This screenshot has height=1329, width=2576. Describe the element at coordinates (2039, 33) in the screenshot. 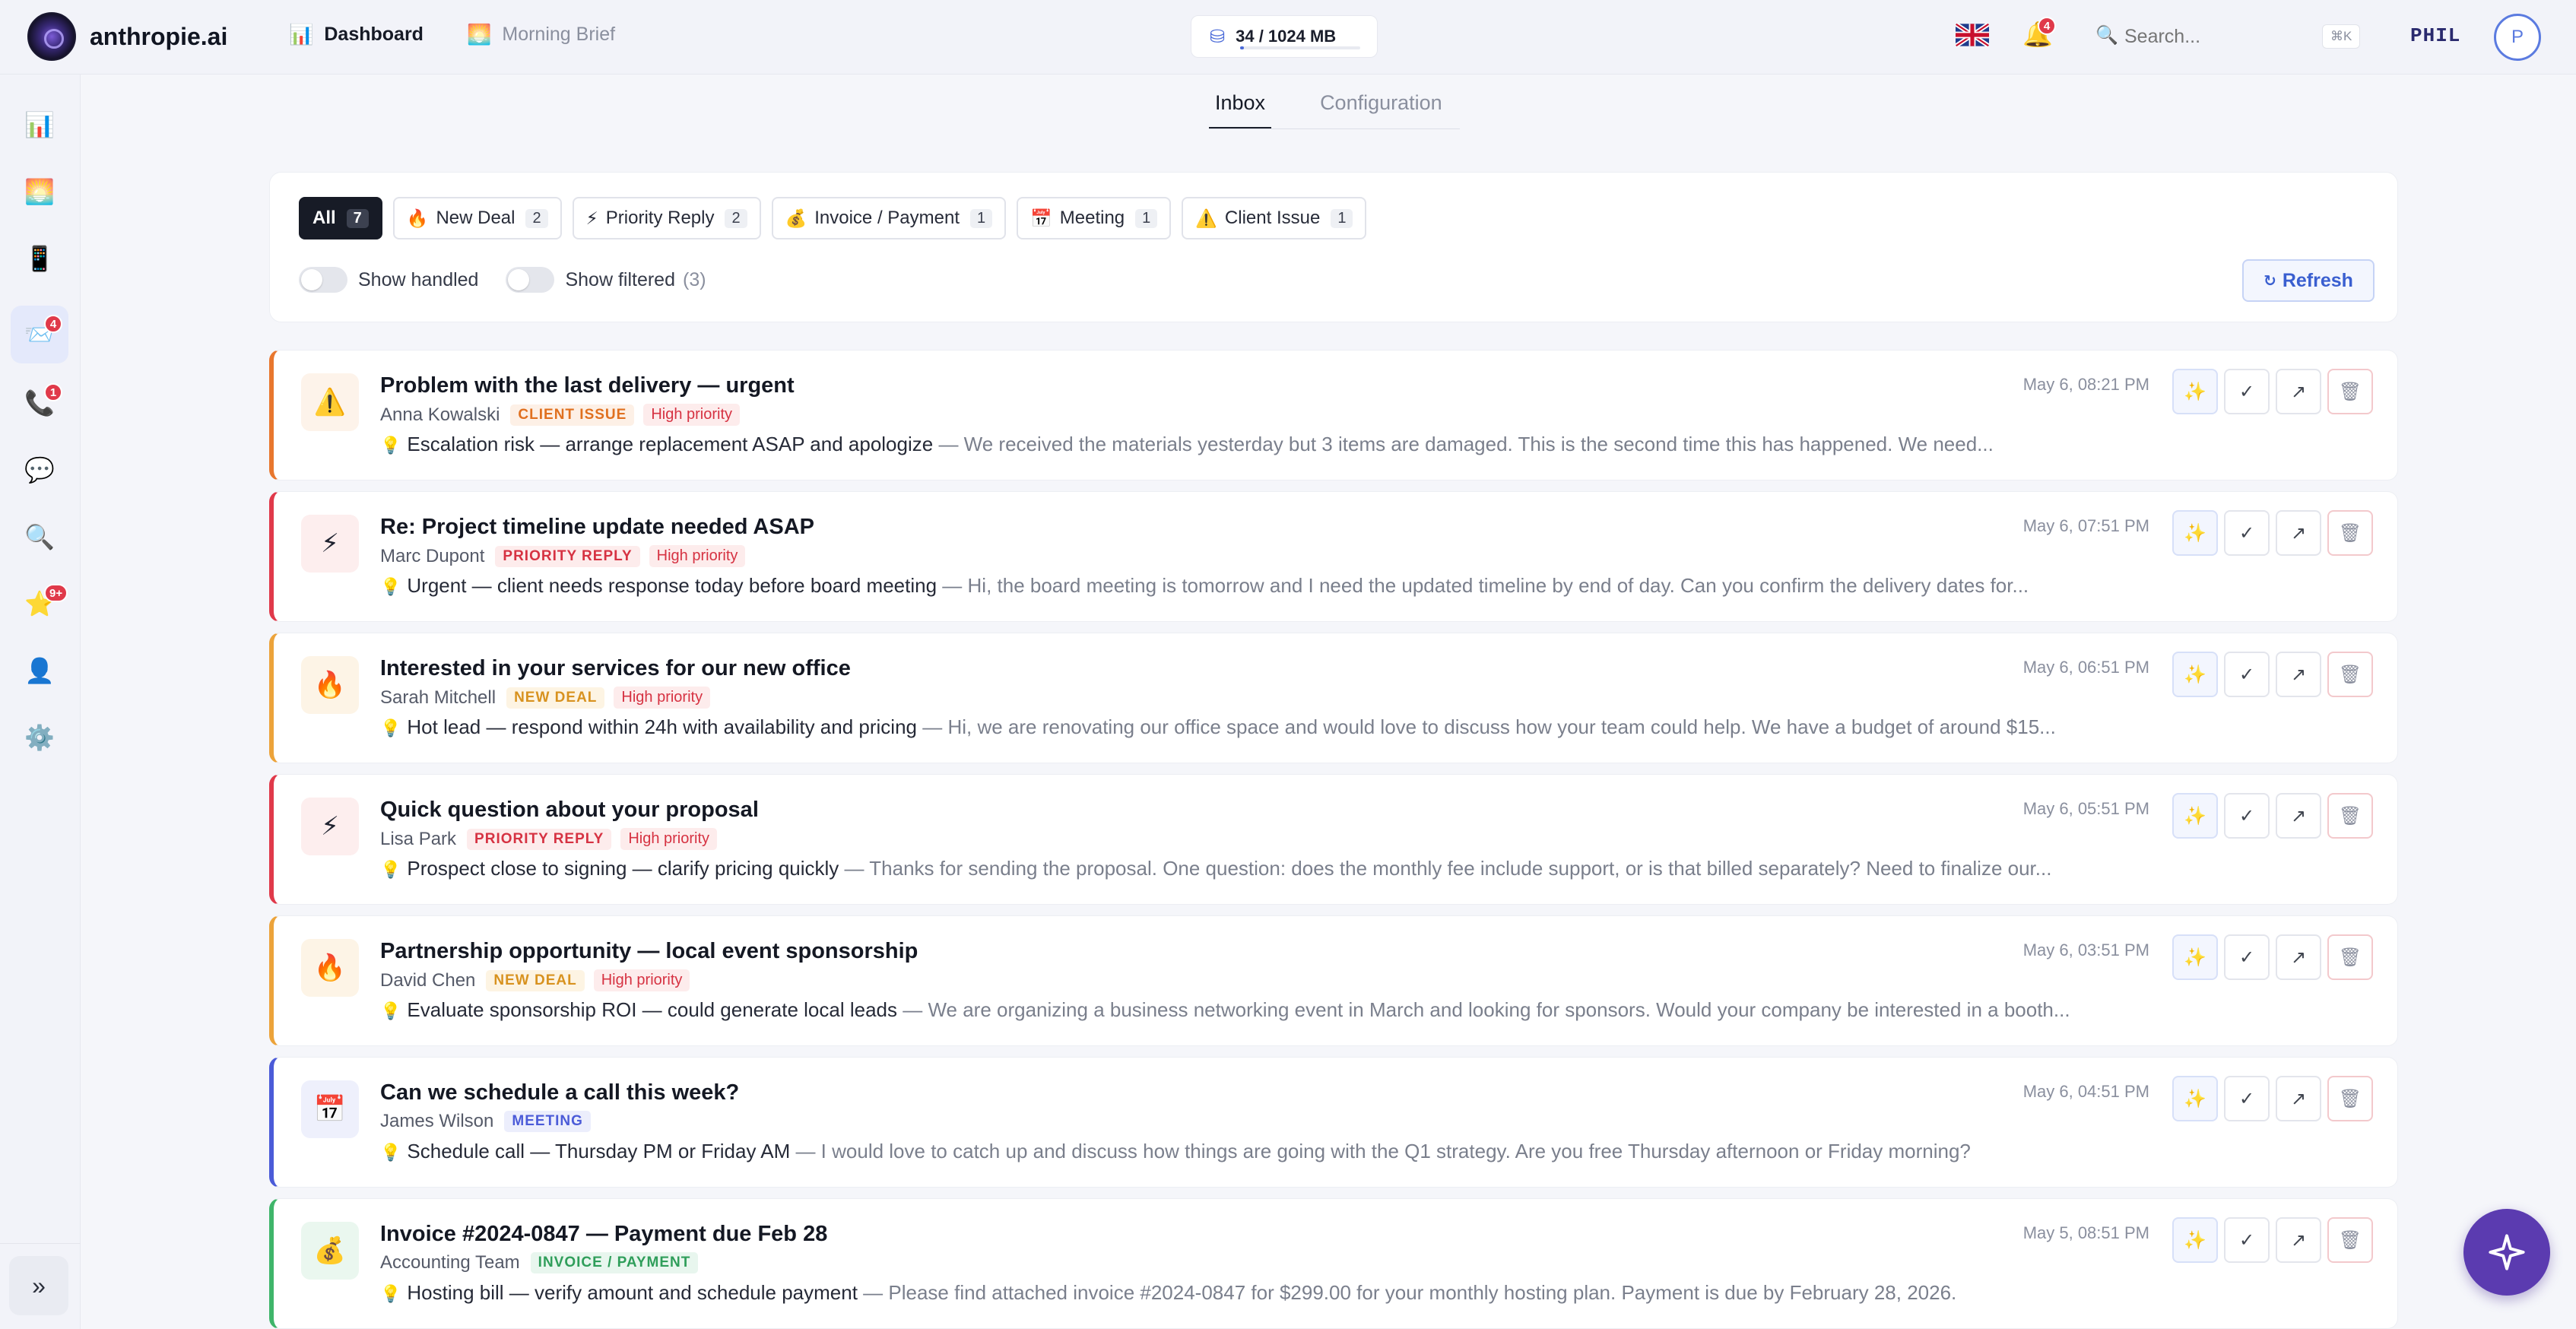

I see `notifications-button: 🔔 4` at that location.